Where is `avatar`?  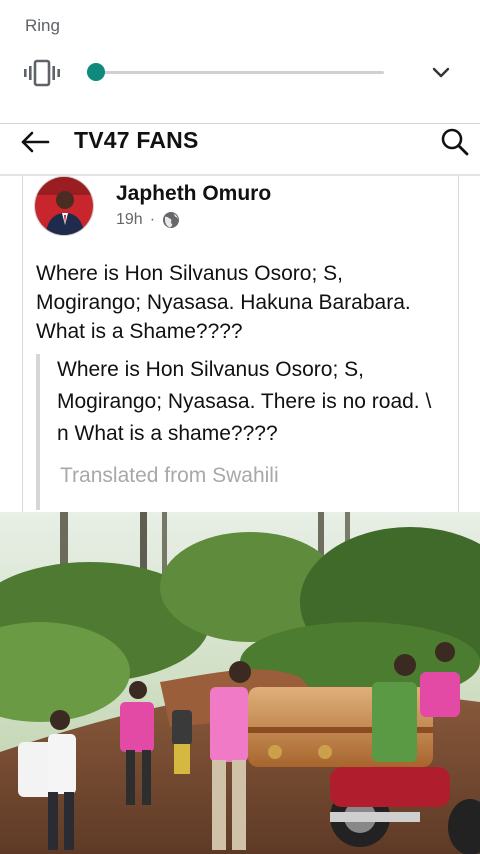
avatar is located at coordinates (64, 206).